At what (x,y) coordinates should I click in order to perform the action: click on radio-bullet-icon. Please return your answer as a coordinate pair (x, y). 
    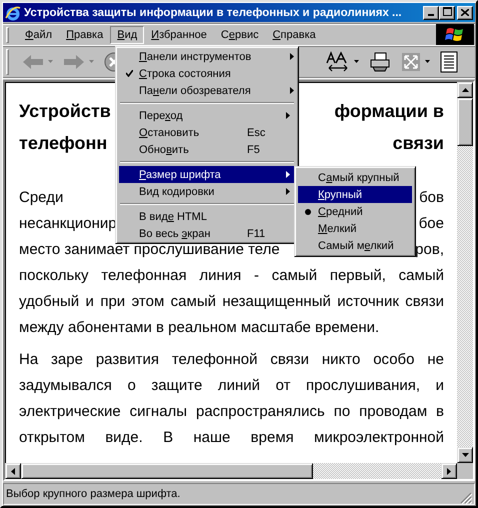
    Looking at the image, I should click on (308, 211).